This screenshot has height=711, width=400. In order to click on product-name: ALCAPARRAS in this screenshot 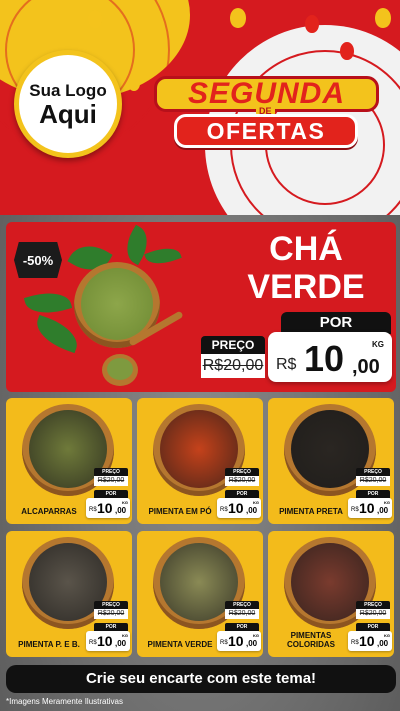, I will do `click(49, 511)`.